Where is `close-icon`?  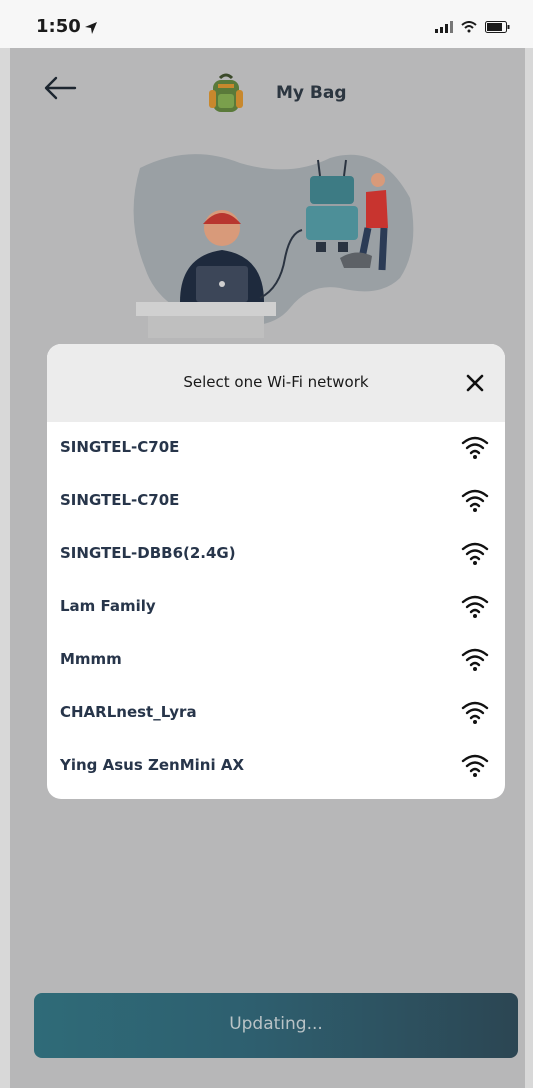
close-icon is located at coordinates (475, 386).